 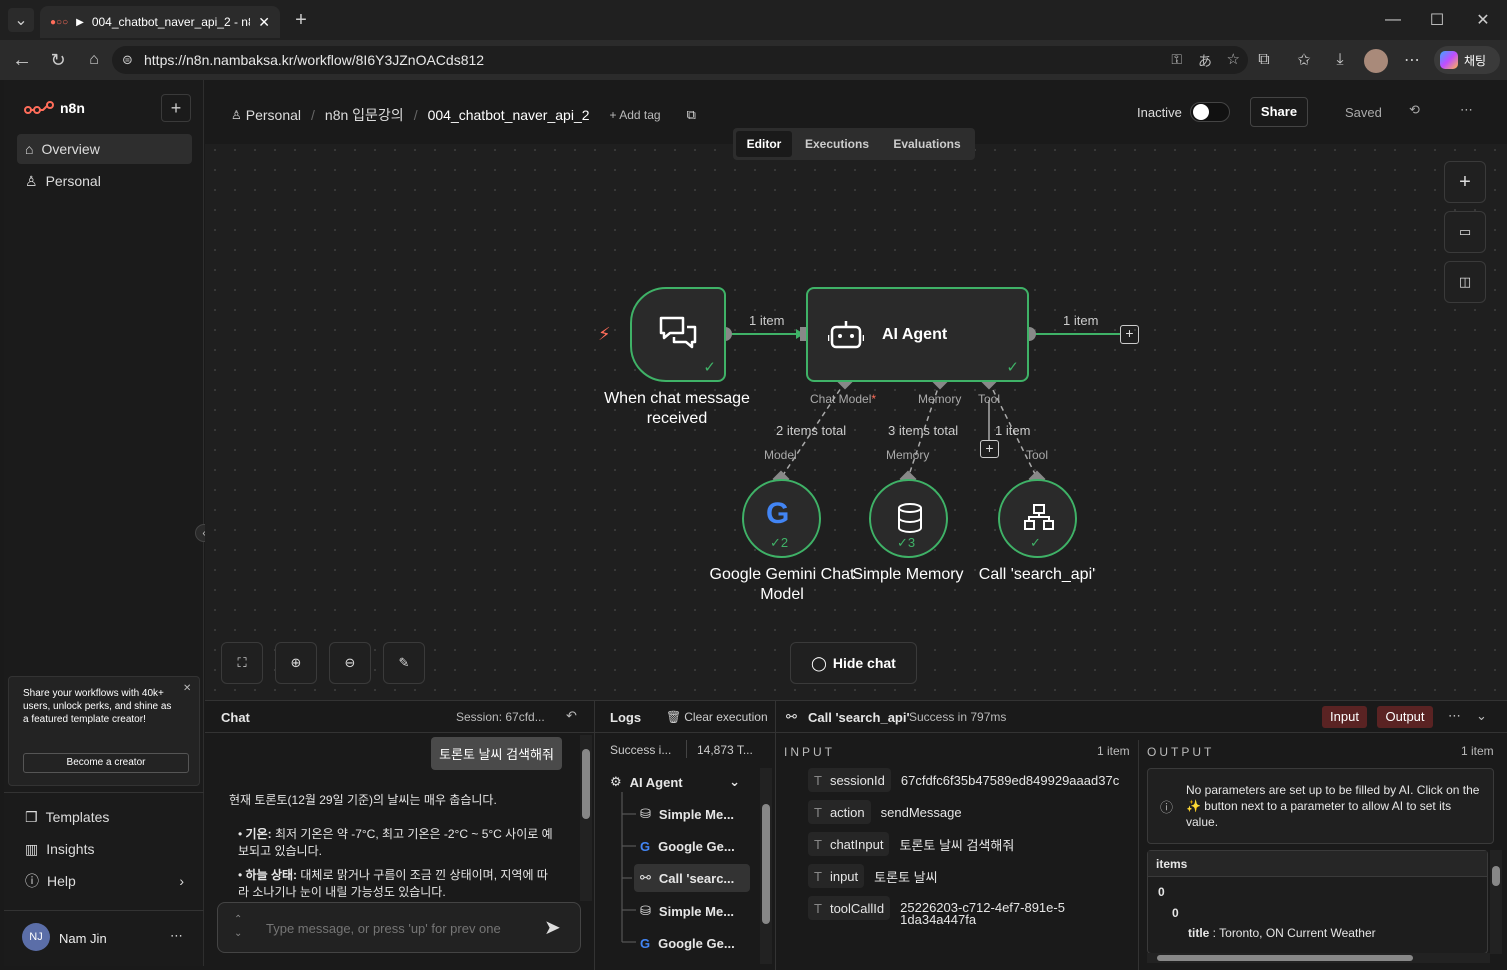 What do you see at coordinates (396, 928) in the screenshot?
I see `chat-message-input` at bounding box center [396, 928].